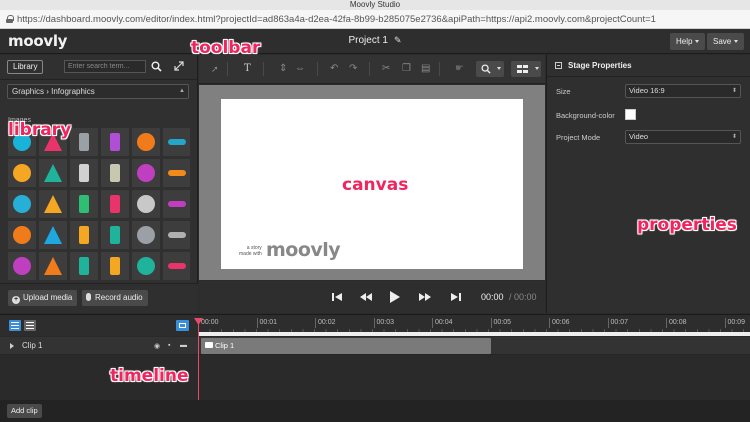 The height and width of the screenshot is (422, 750). Describe the element at coordinates (383, 323) in the screenshot. I see `time-tick-label: 00:03` at that location.